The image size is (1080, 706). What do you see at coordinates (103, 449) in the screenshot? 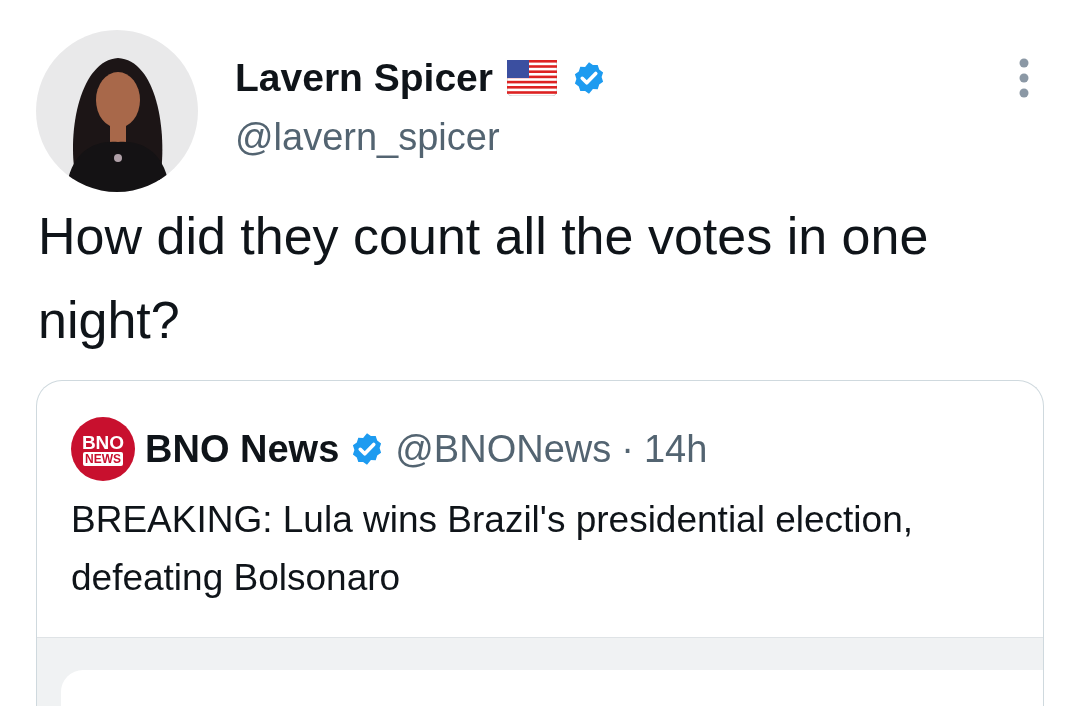
I see `news-logo: BNO NEWS` at bounding box center [103, 449].